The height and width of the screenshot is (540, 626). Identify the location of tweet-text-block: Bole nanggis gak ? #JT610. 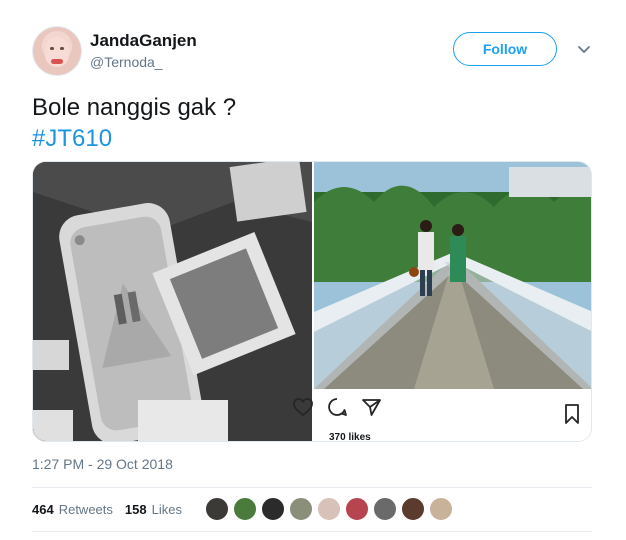
(134, 123).